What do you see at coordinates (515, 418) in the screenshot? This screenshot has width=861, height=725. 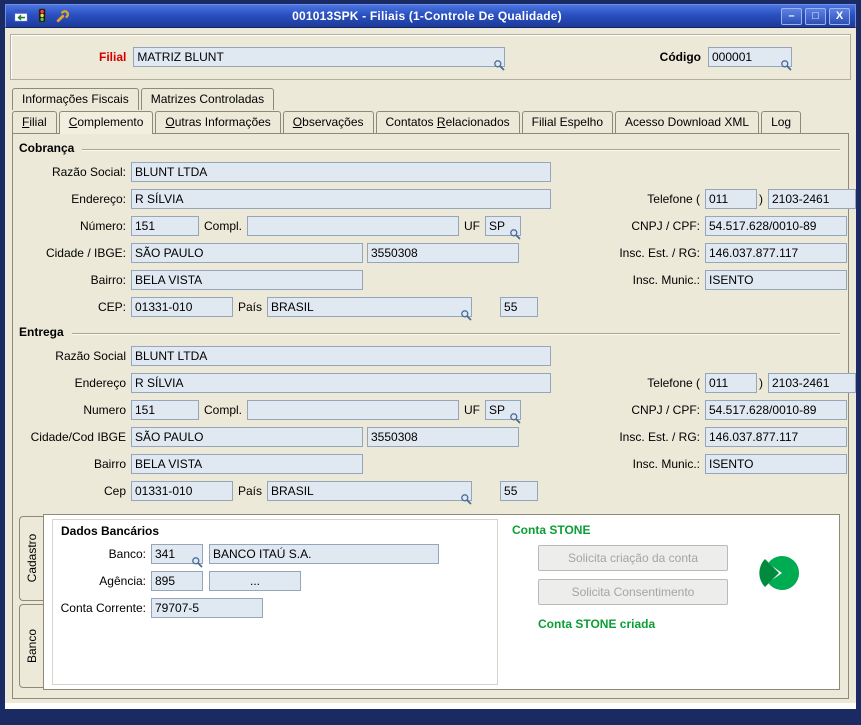 I see `entrega-uf-lookup-icon` at bounding box center [515, 418].